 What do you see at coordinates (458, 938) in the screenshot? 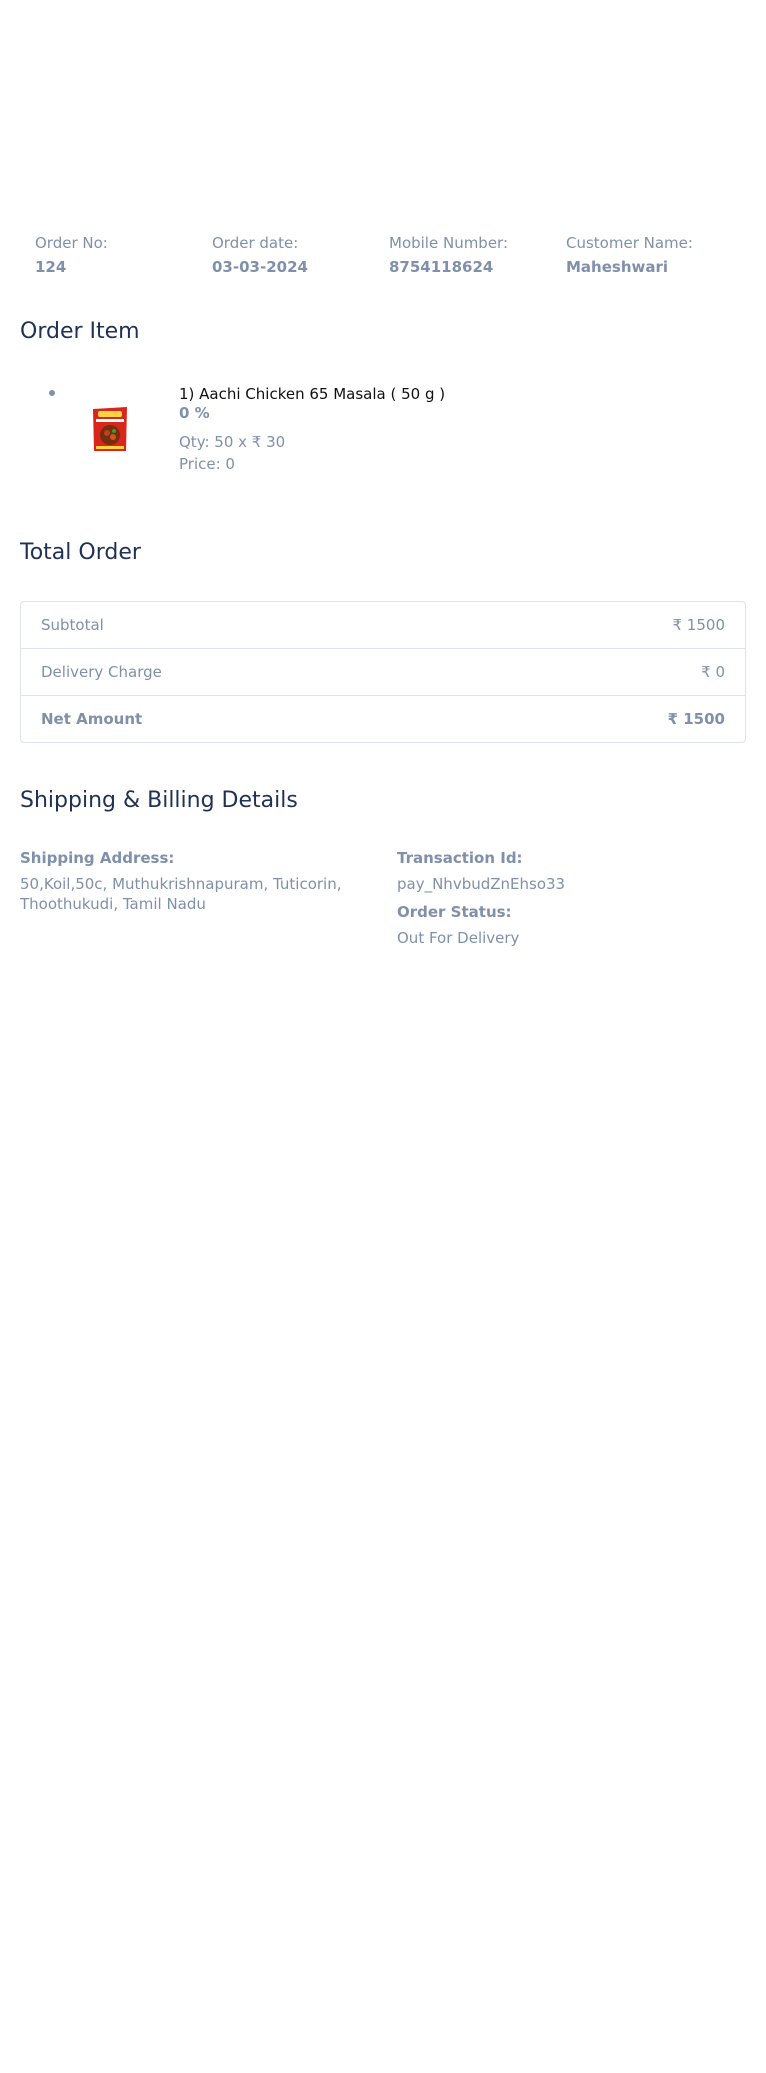
I see `order-status: Out For Delivery` at bounding box center [458, 938].